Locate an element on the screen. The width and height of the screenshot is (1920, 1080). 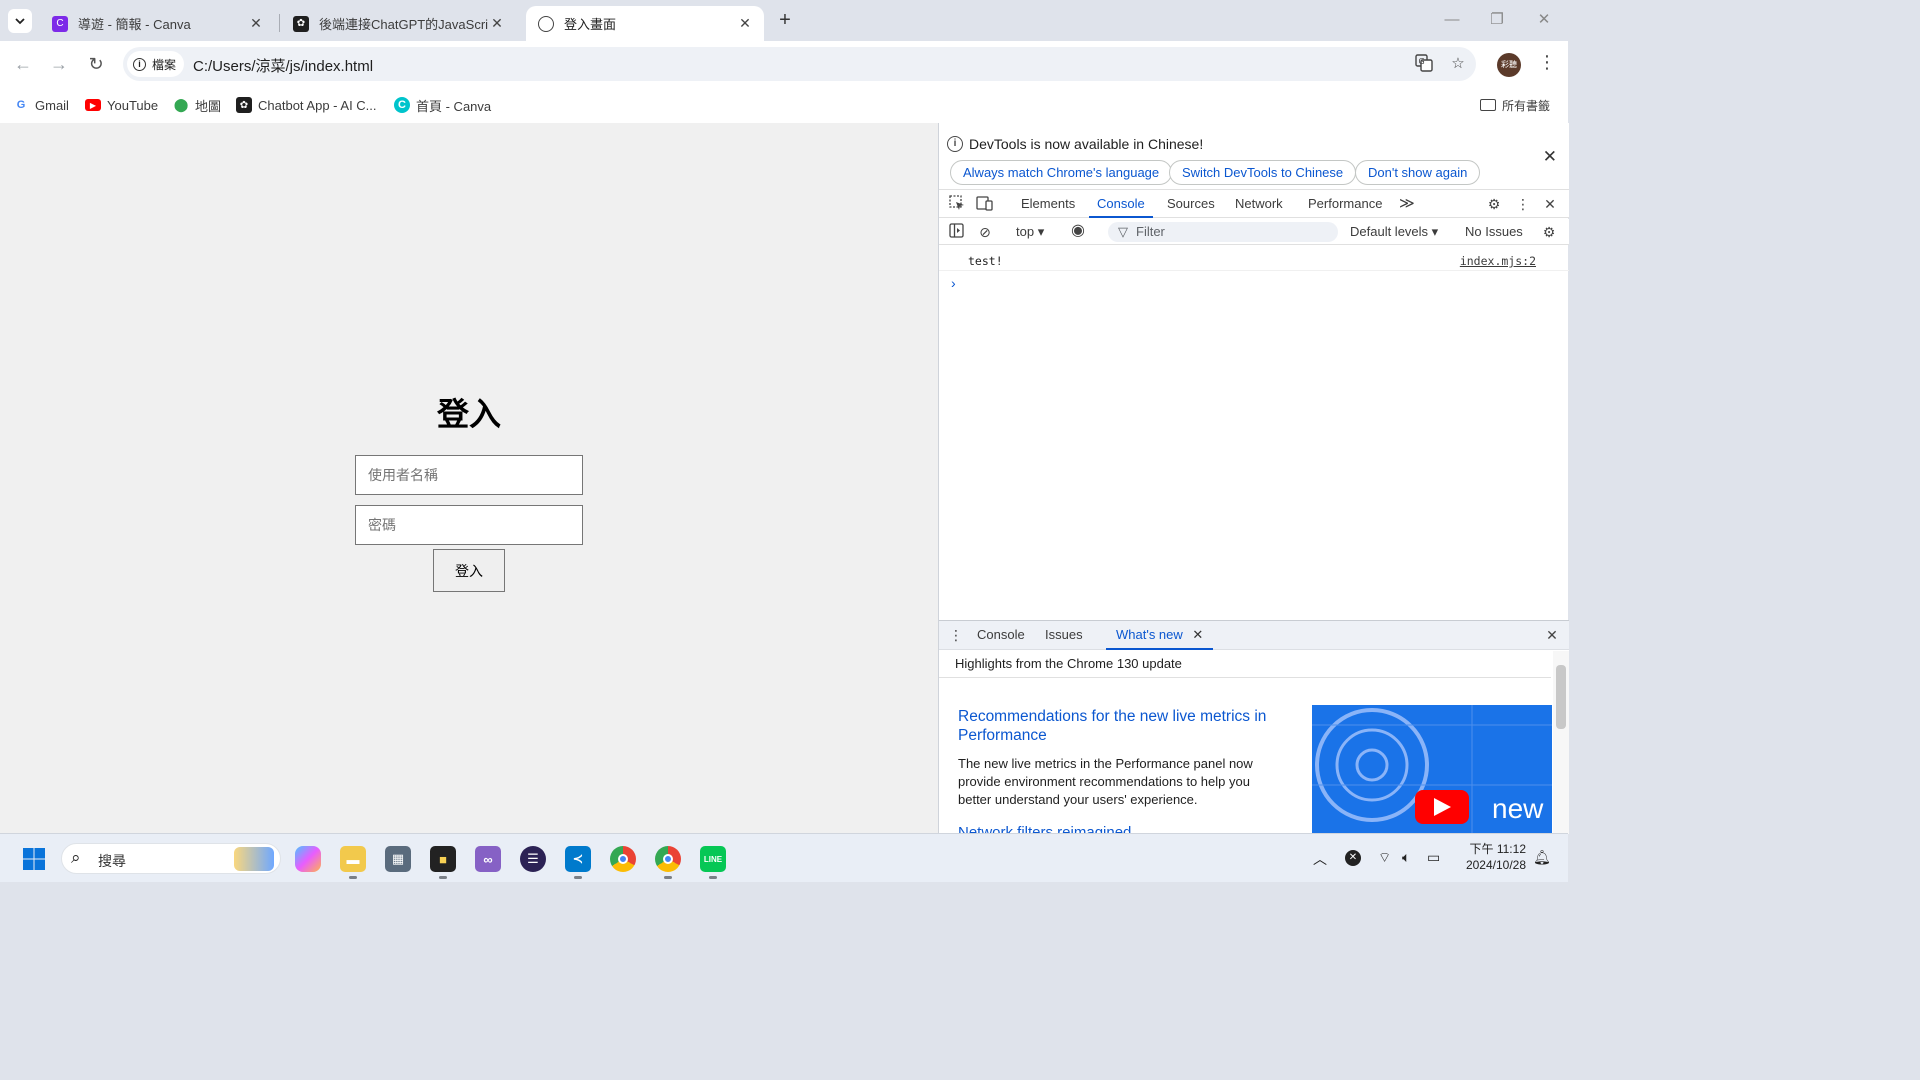
close-drawer-tab-icon: ✕ is located at coordinates (1197, 634).